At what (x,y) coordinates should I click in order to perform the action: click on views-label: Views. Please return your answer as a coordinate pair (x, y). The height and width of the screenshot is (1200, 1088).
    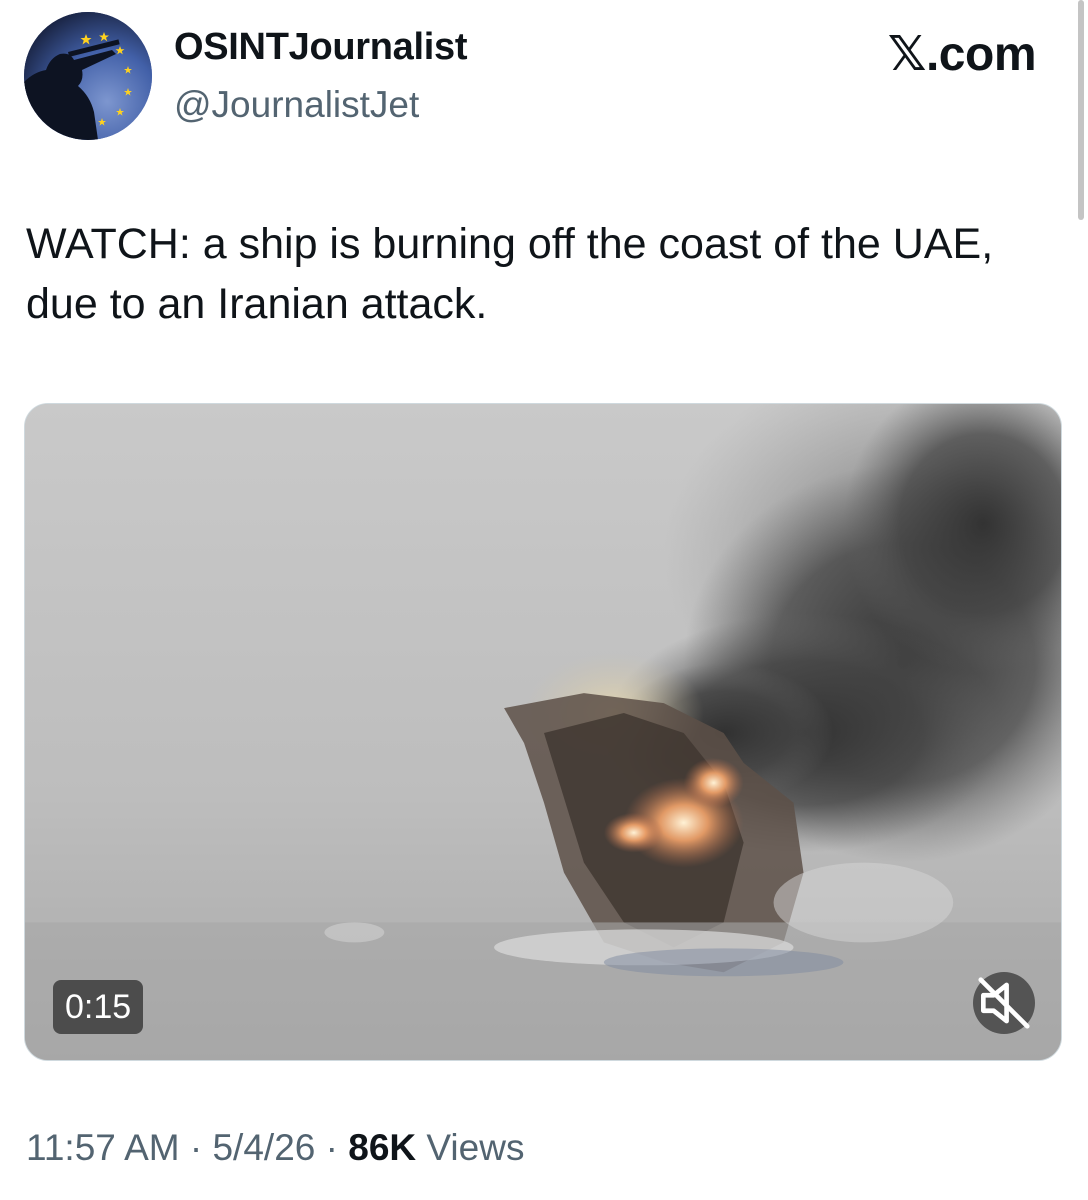
    Looking at the image, I should click on (475, 1147).